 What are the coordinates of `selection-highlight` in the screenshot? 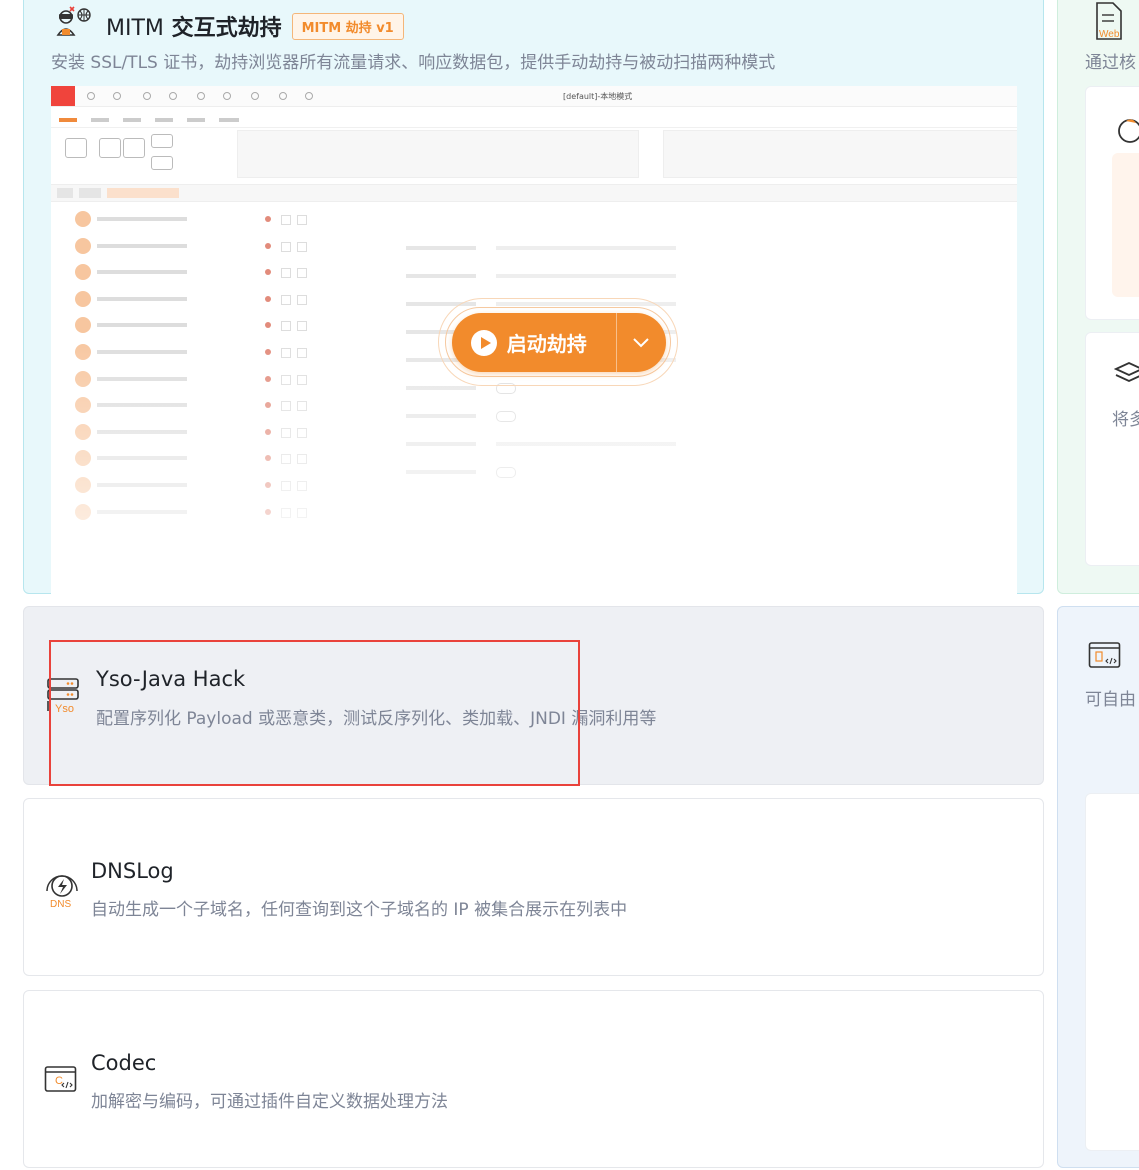 It's located at (314, 713).